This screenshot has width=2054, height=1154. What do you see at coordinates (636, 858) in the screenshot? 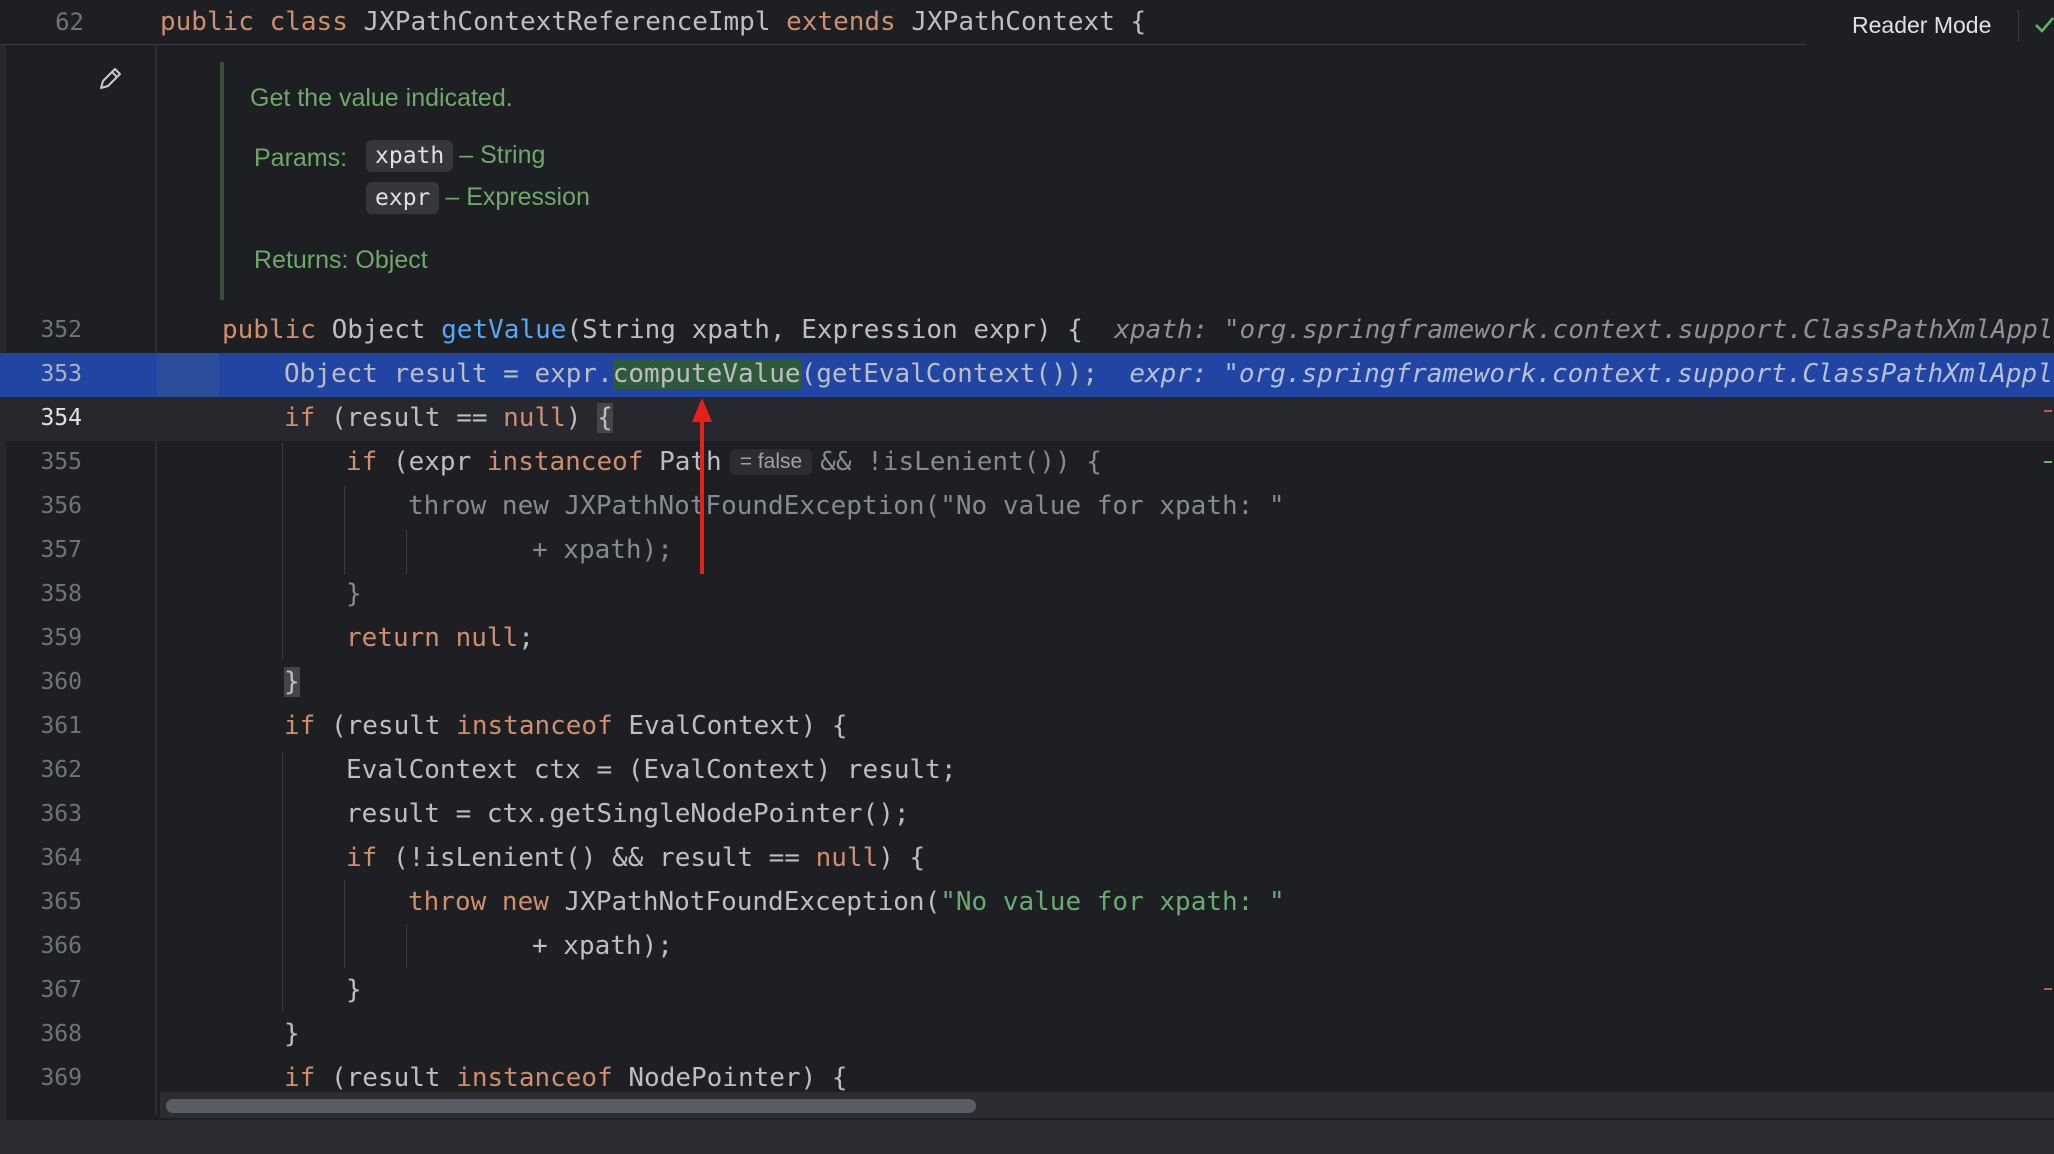
I see `code-text: if (!isLenient() && result == null) {` at bounding box center [636, 858].